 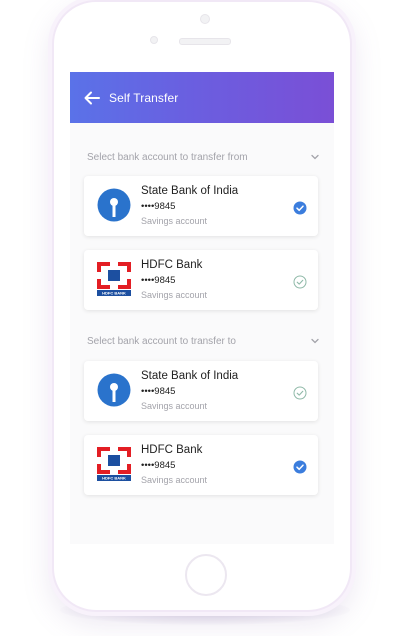 What do you see at coordinates (154, 40) in the screenshot?
I see `proximity-sensor` at bounding box center [154, 40].